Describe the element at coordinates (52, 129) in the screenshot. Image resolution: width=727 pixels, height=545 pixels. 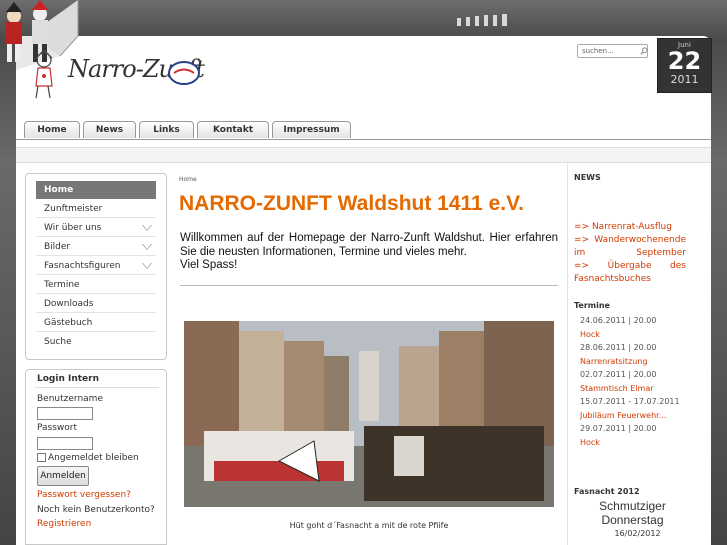
I see `tab-home: Home` at that location.